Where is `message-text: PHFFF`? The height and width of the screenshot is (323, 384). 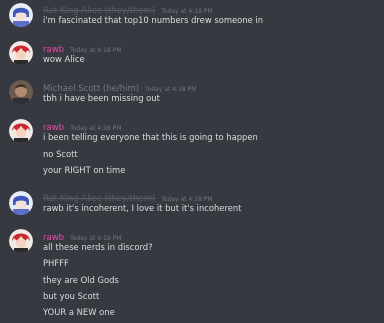 message-text: PHFFF is located at coordinates (56, 263).